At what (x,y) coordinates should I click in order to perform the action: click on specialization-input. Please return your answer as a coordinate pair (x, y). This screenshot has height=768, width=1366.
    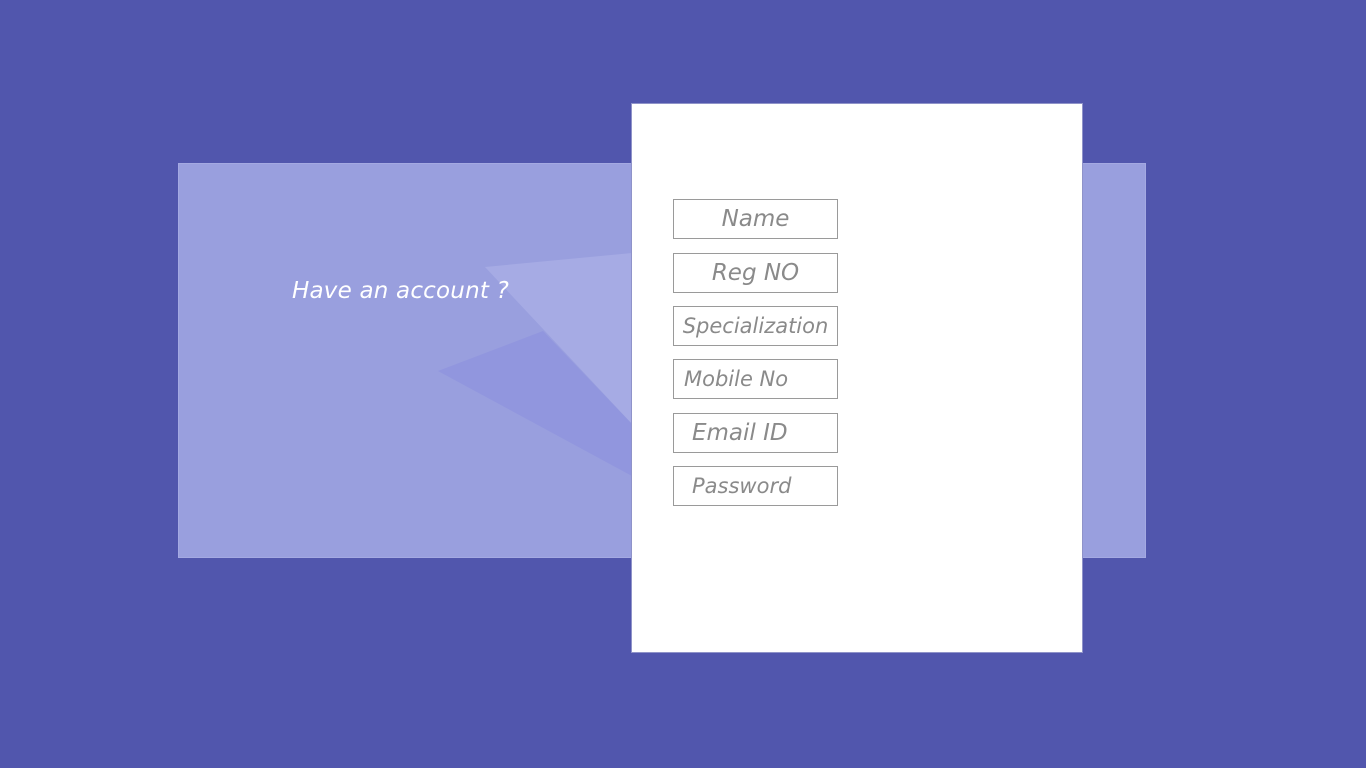
    Looking at the image, I should click on (755, 326).